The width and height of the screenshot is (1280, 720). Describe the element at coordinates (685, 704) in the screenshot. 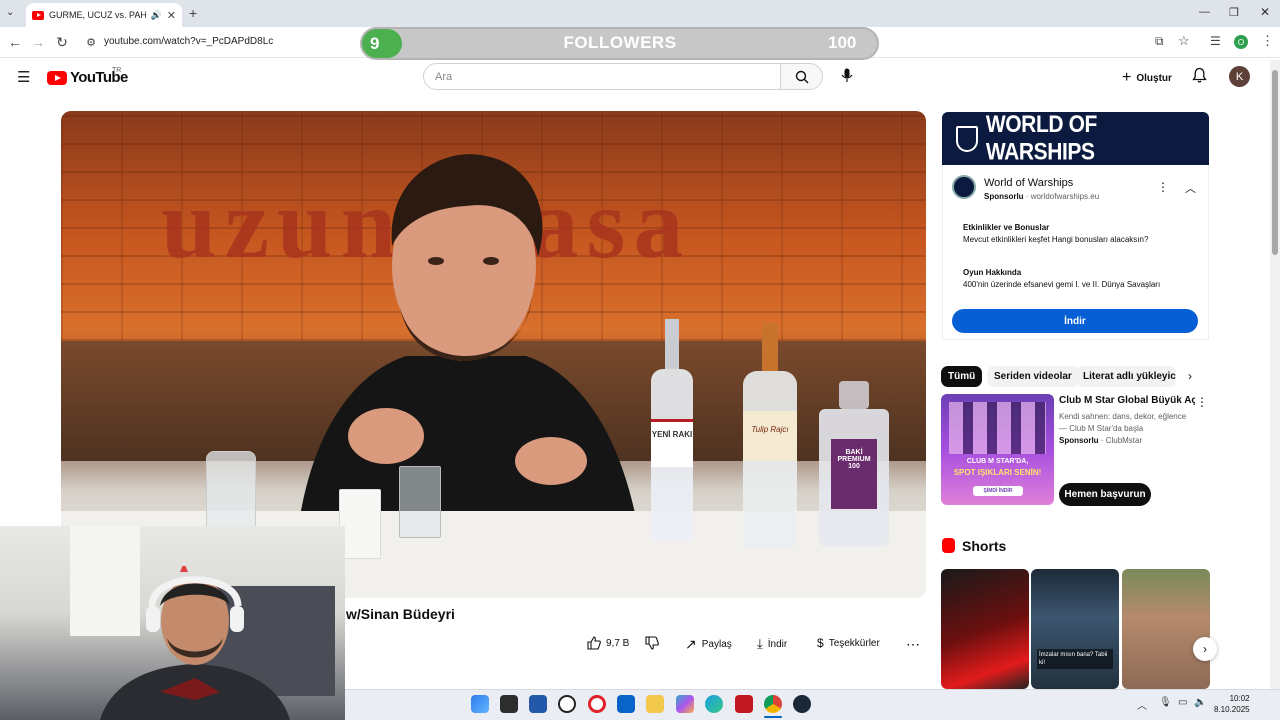

I see `copilot-icon` at that location.